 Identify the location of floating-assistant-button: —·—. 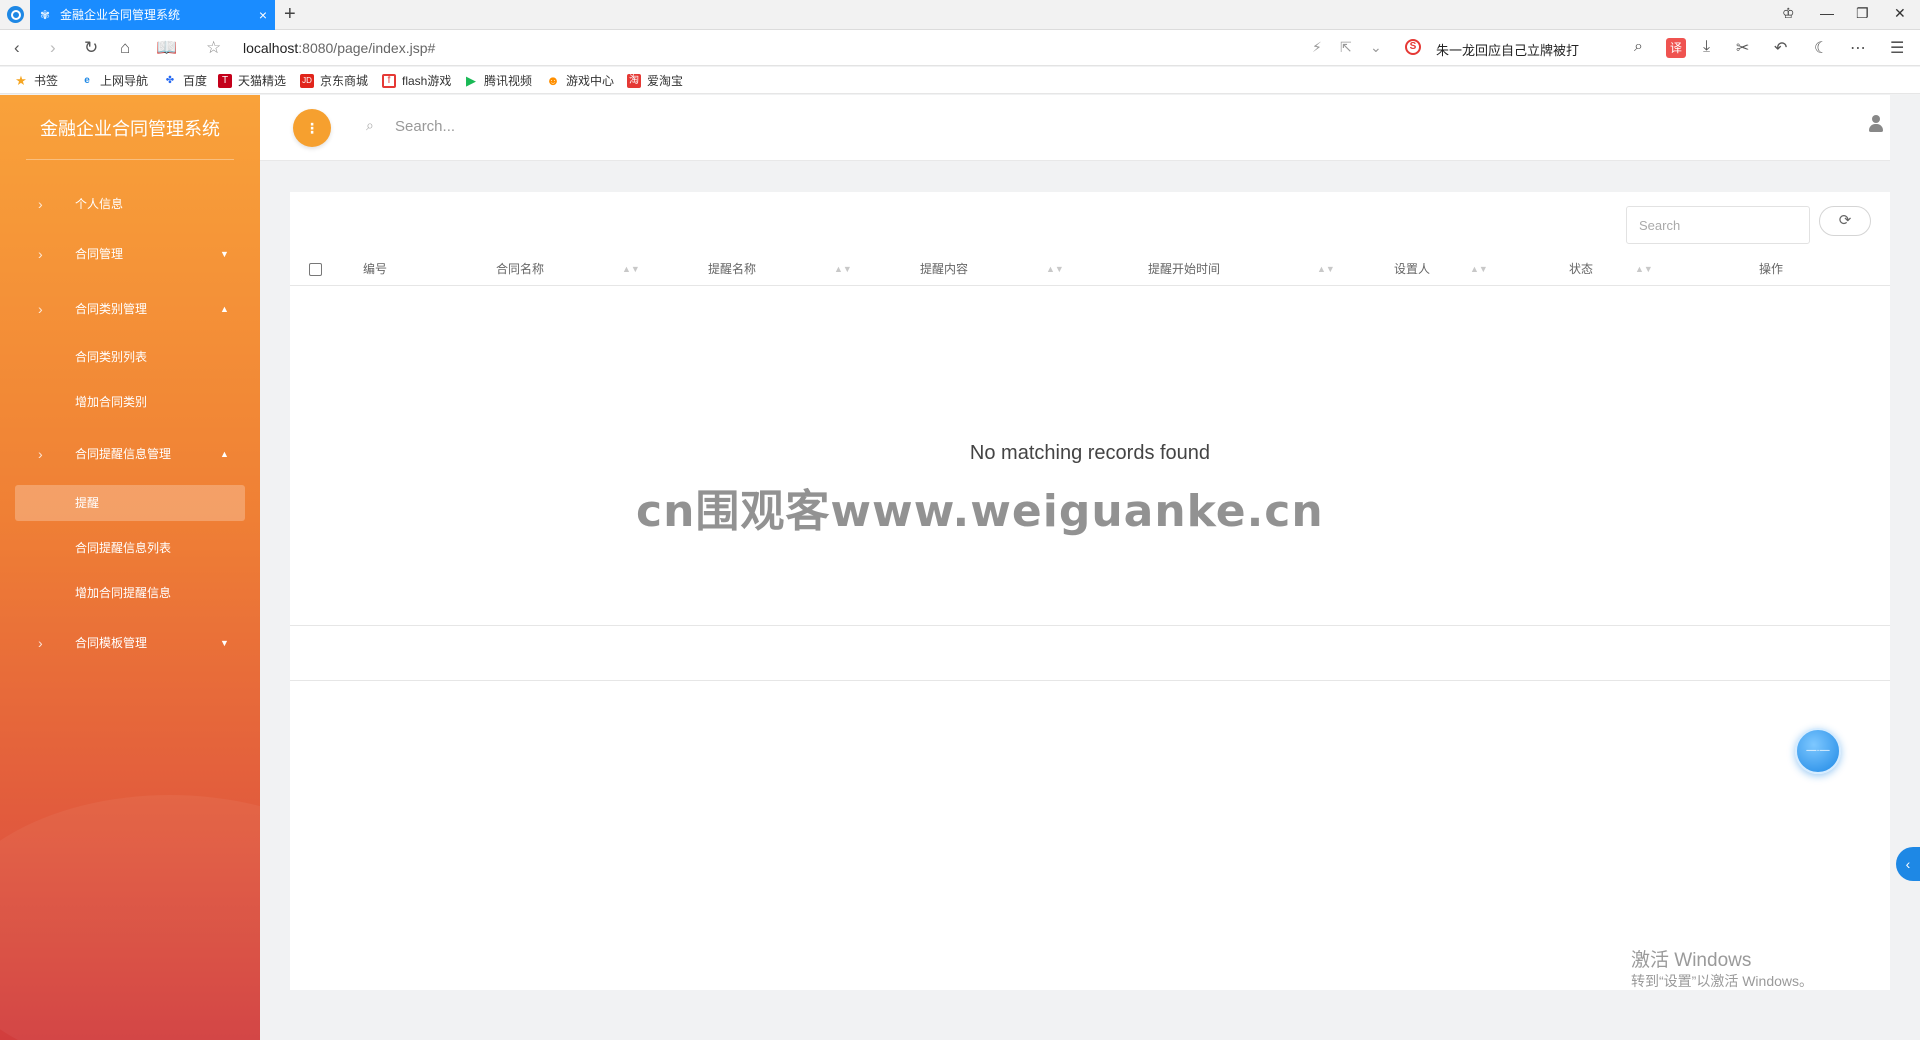
(1818, 751).